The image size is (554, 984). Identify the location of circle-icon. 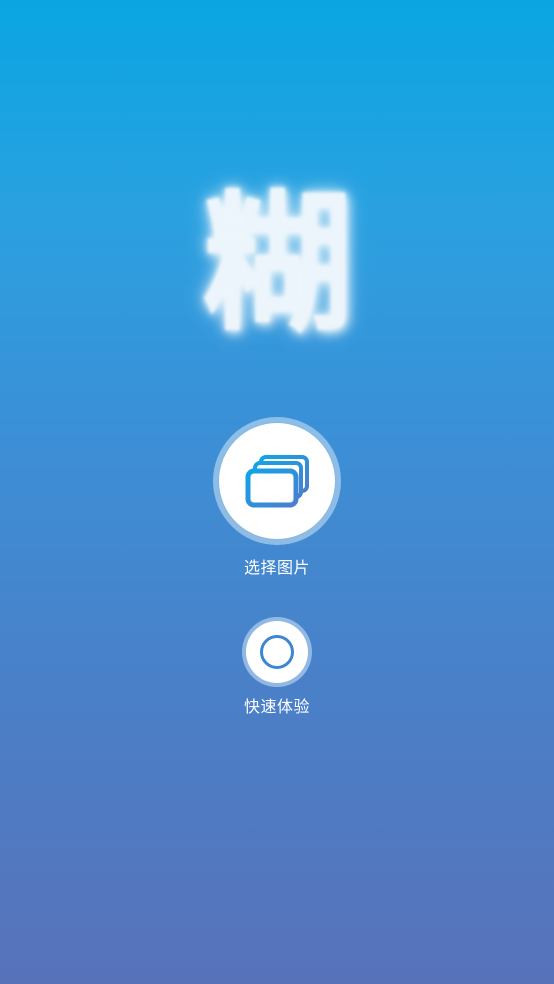
(277, 652).